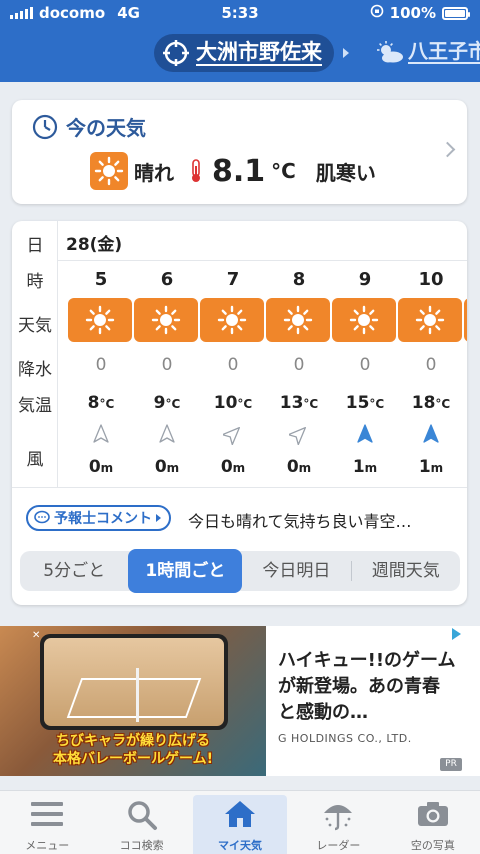  Describe the element at coordinates (36, 635) in the screenshot. I see `ad-close-icon: ✕` at that location.